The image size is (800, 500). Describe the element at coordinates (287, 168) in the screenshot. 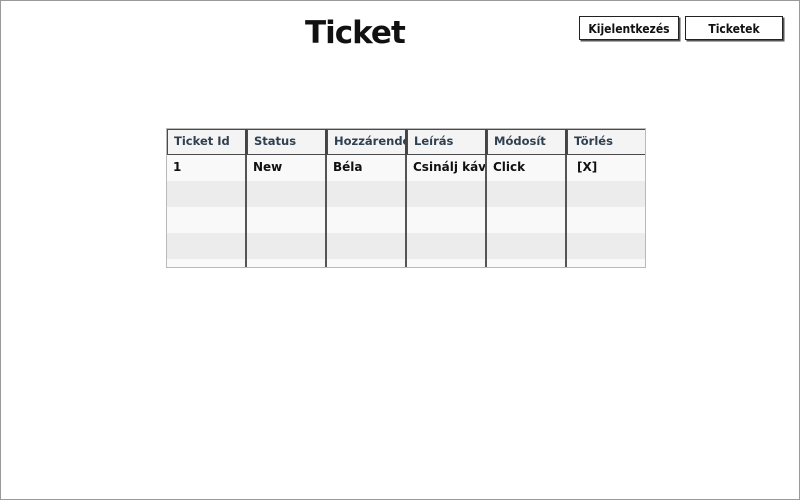

I see `status-cell: New` at that location.